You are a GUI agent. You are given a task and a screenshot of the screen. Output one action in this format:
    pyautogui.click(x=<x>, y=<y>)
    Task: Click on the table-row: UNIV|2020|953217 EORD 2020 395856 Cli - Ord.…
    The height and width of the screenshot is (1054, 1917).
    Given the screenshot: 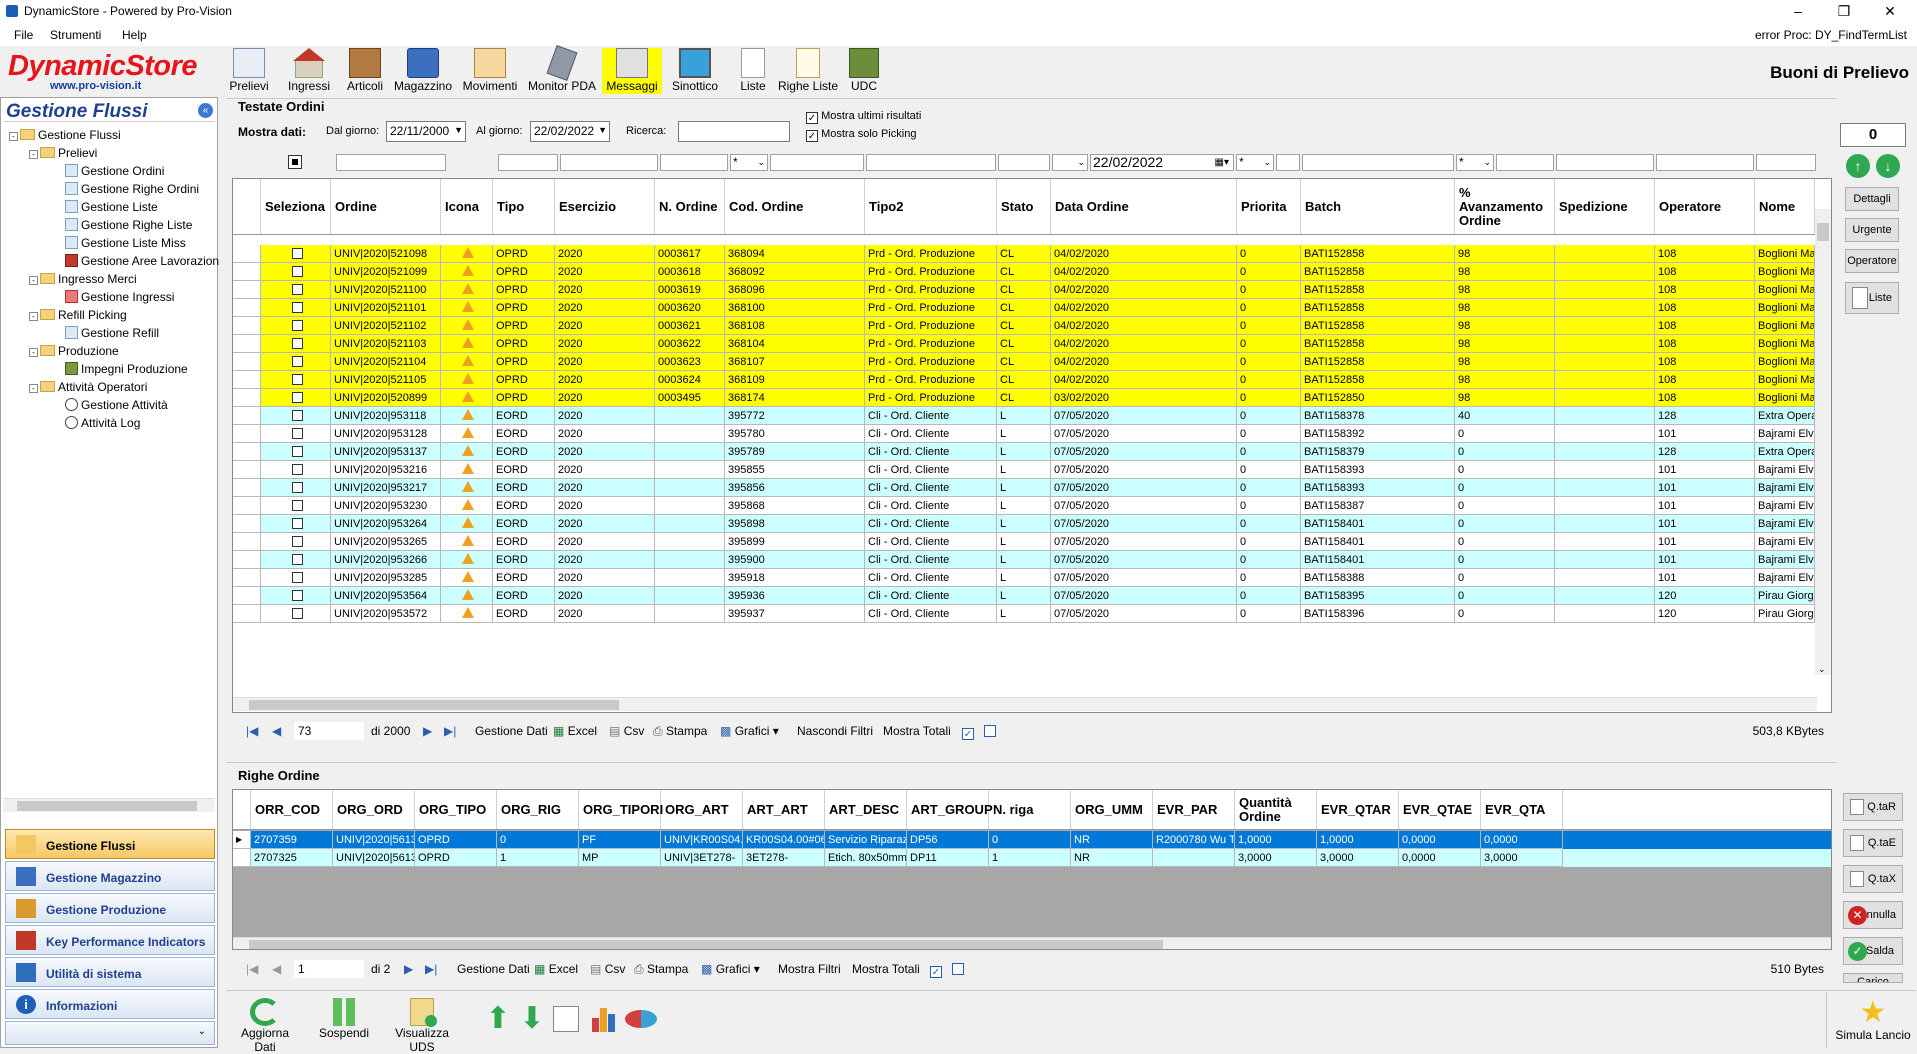 What is the action you would take?
    pyautogui.click(x=1025, y=488)
    